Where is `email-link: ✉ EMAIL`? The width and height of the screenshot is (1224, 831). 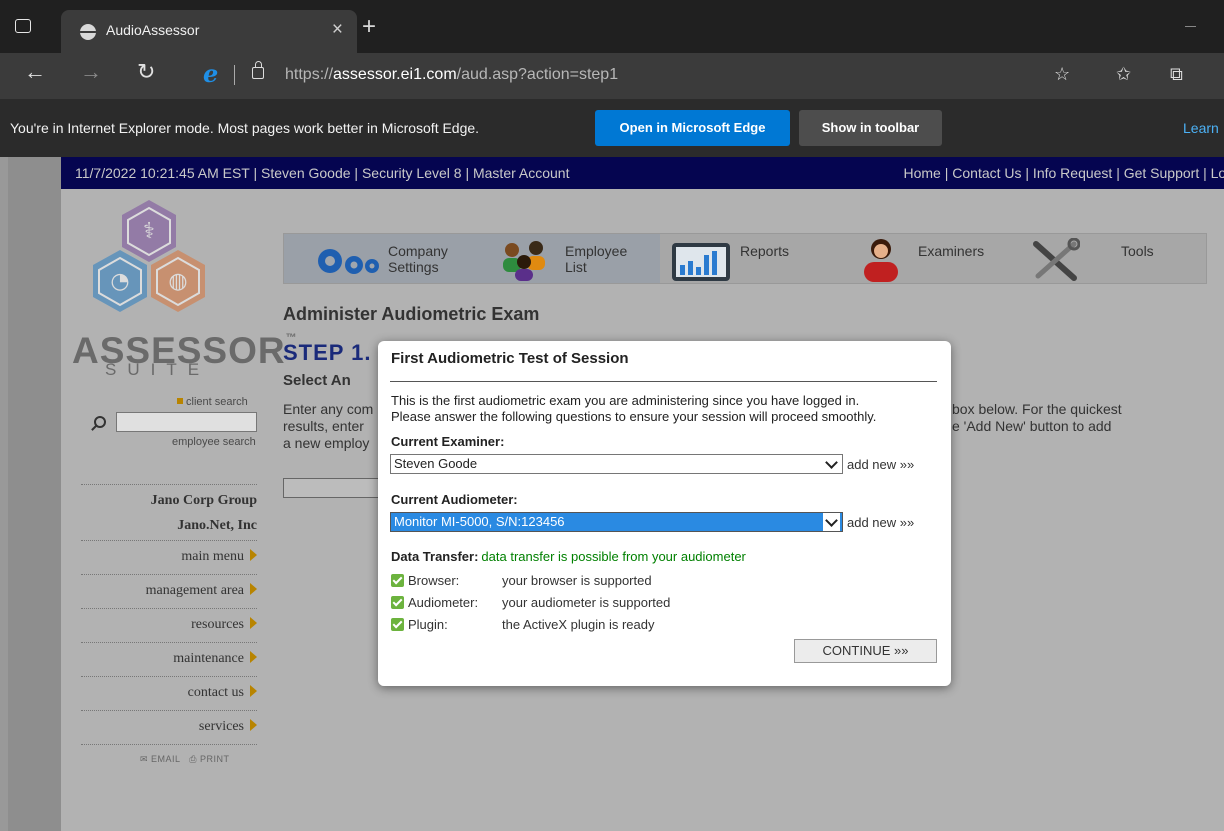
email-link: ✉ EMAIL is located at coordinates (160, 759).